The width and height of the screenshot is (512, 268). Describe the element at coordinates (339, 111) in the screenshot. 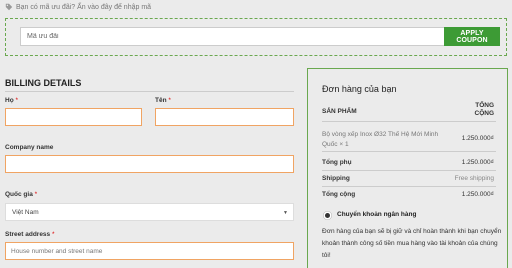

I see `column-header-product: SẢN PHẨM` at that location.